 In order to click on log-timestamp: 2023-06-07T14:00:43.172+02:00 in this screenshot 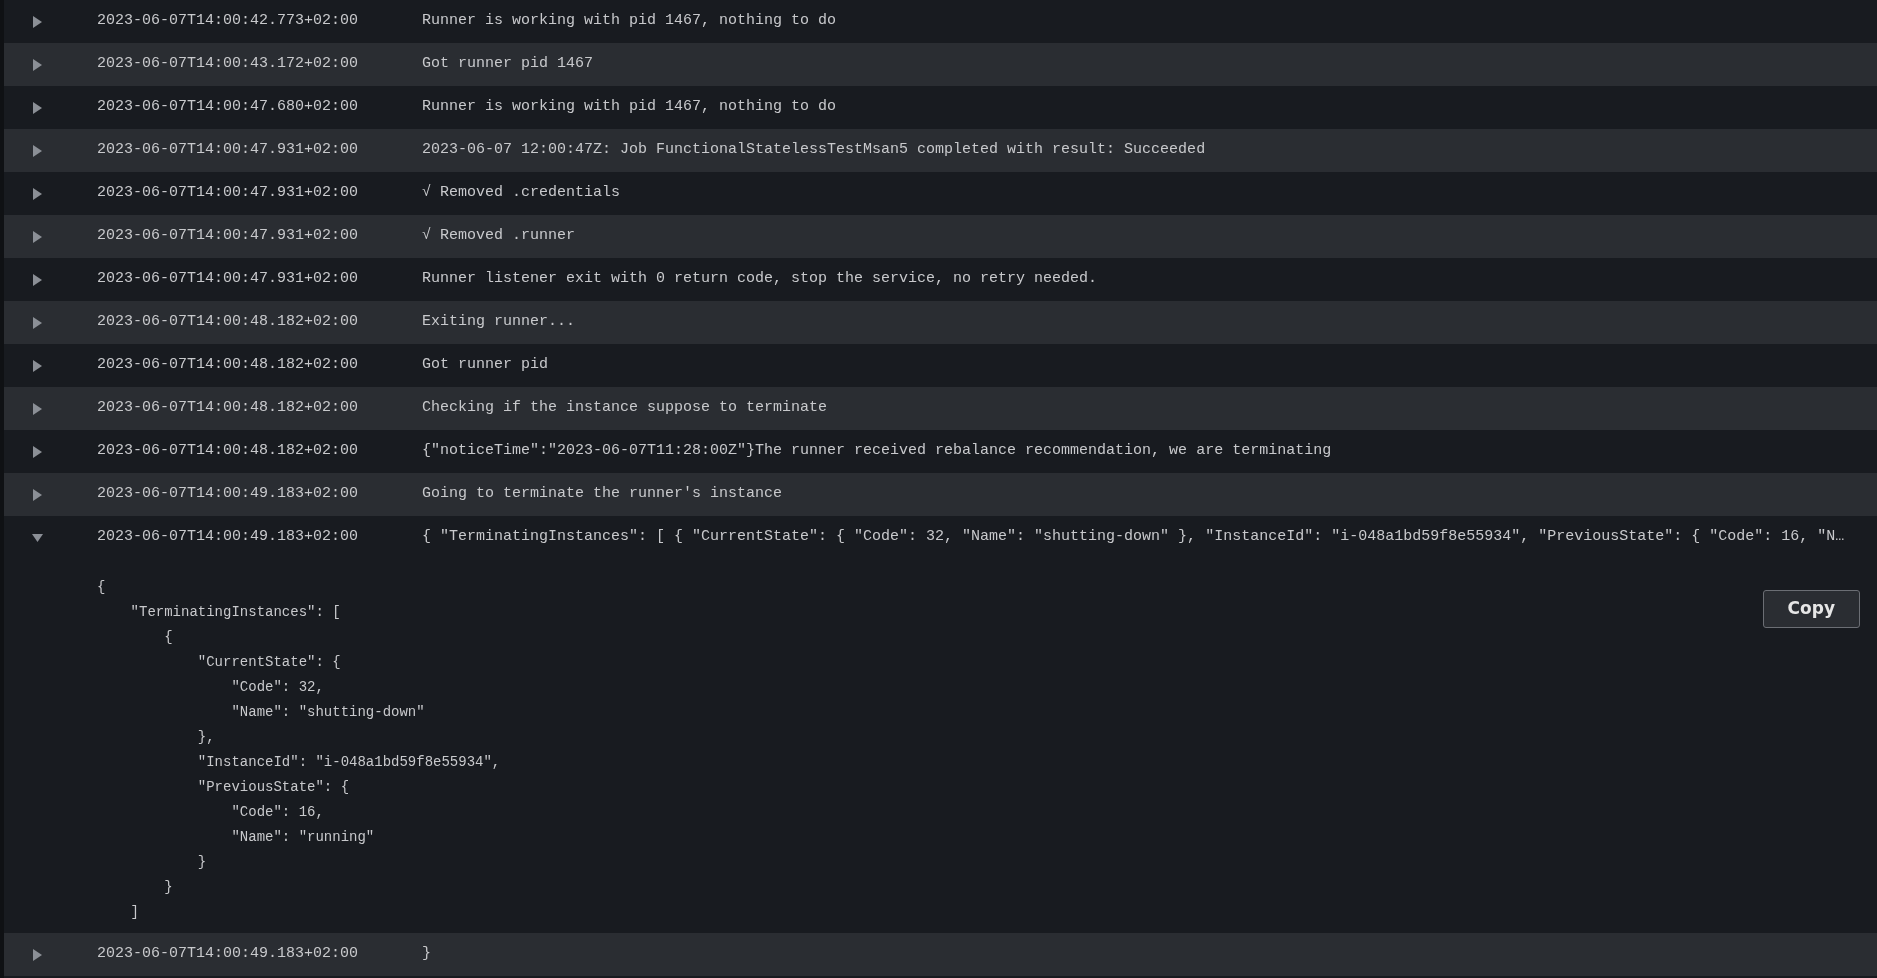, I will do `click(228, 64)`.